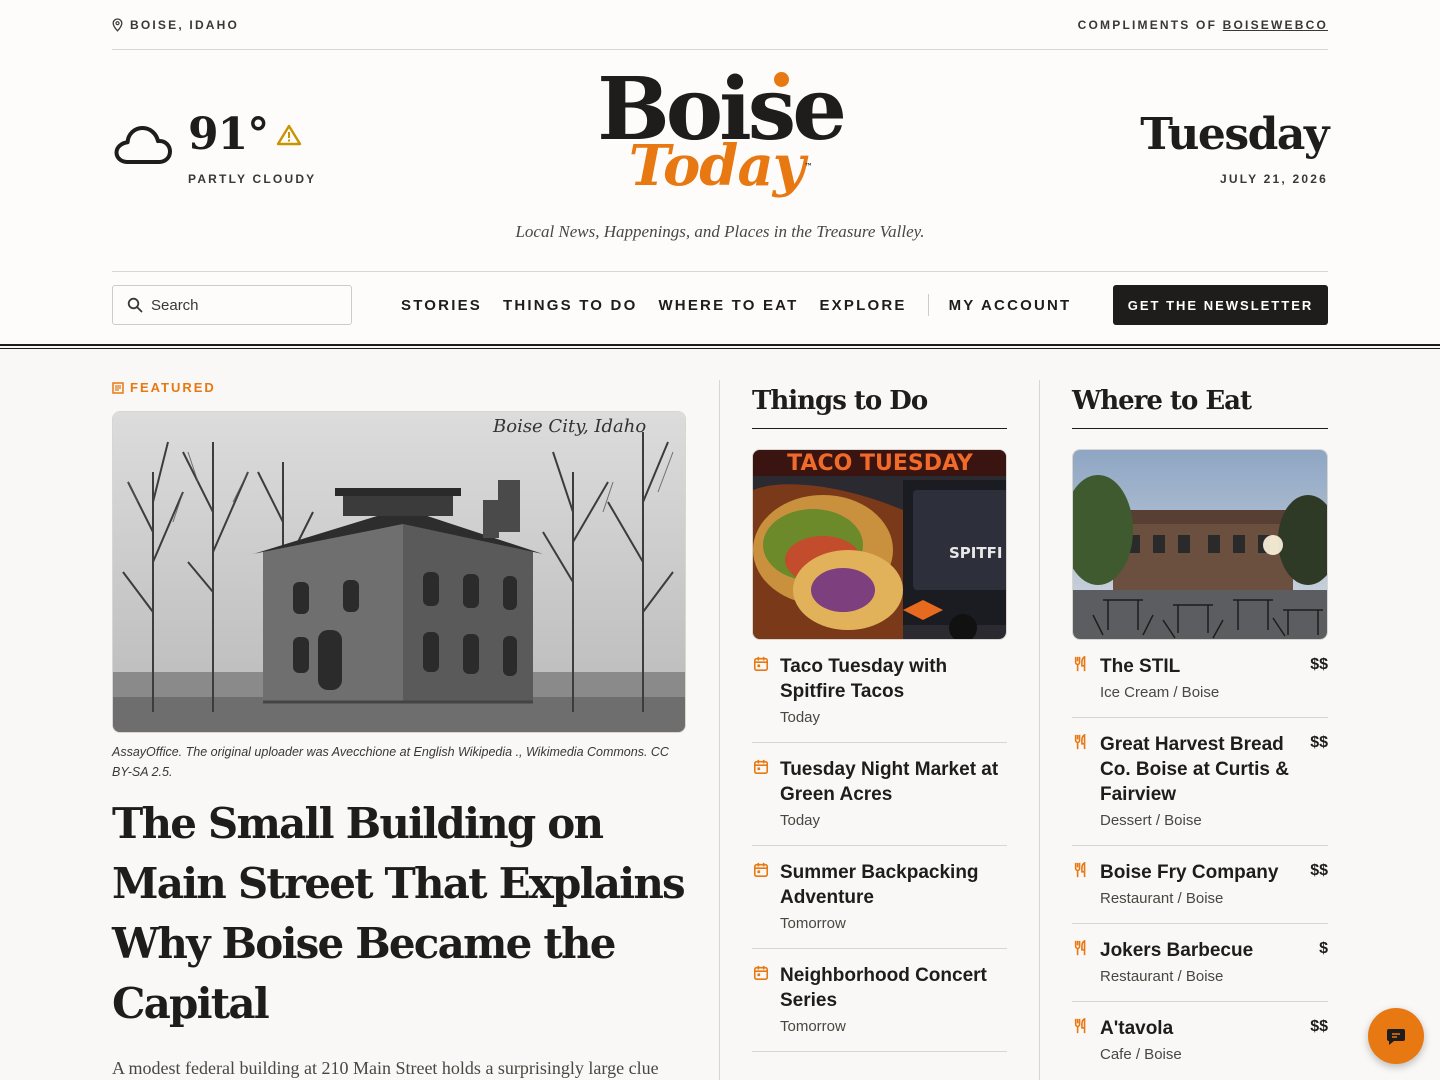 The image size is (1440, 1080). I want to click on image-sign-text: TACO TUESDAY, so click(880, 463).